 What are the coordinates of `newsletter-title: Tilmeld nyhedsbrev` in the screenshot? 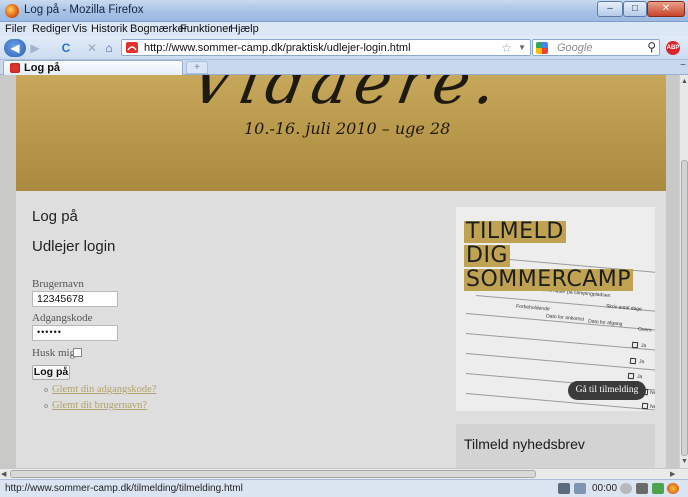 It's located at (524, 444).